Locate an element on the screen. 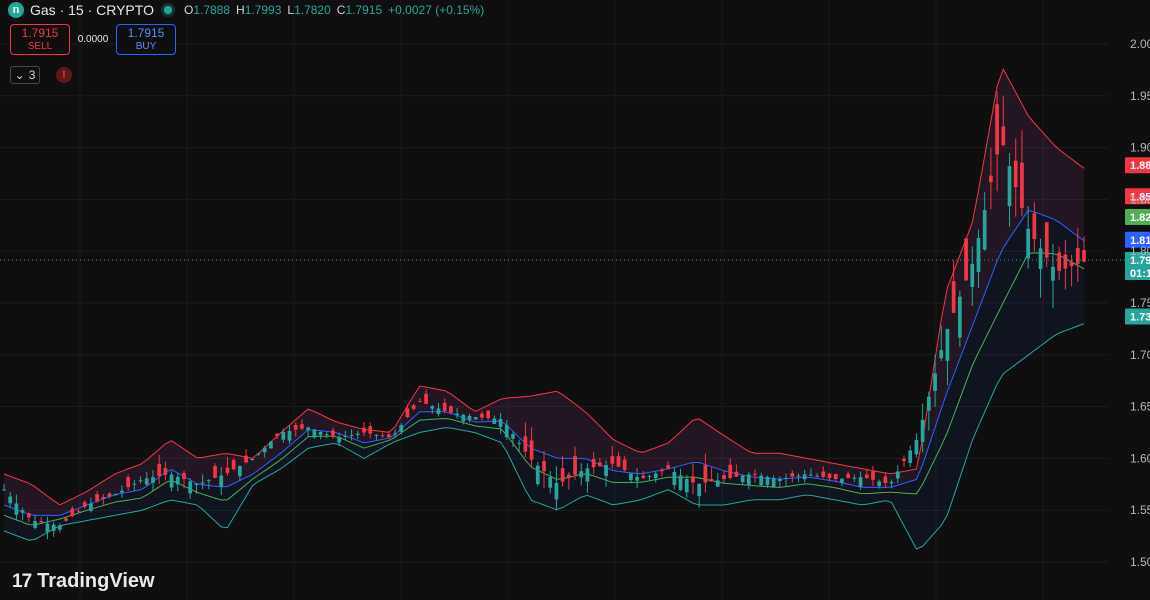  low-value: 1.7820 is located at coordinates (312, 10).